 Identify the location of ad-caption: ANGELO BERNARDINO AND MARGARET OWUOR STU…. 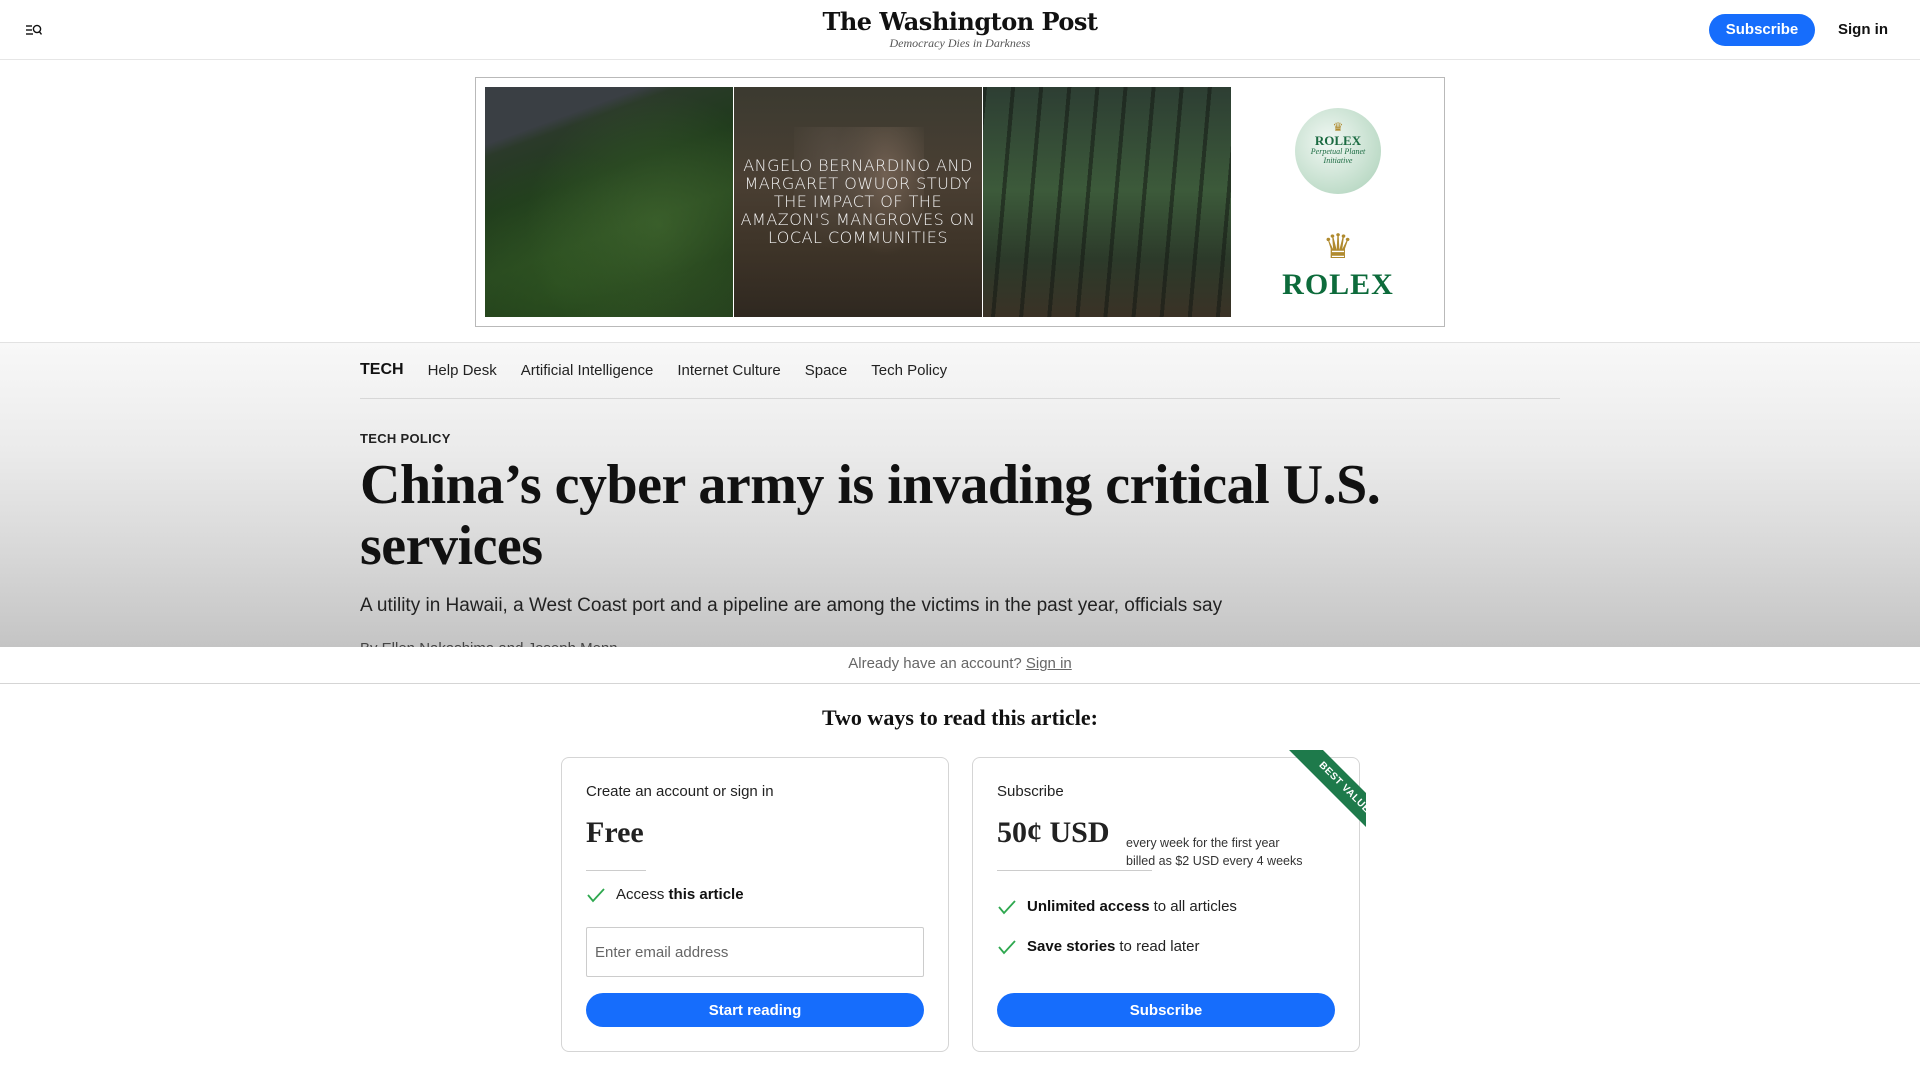
(858, 201).